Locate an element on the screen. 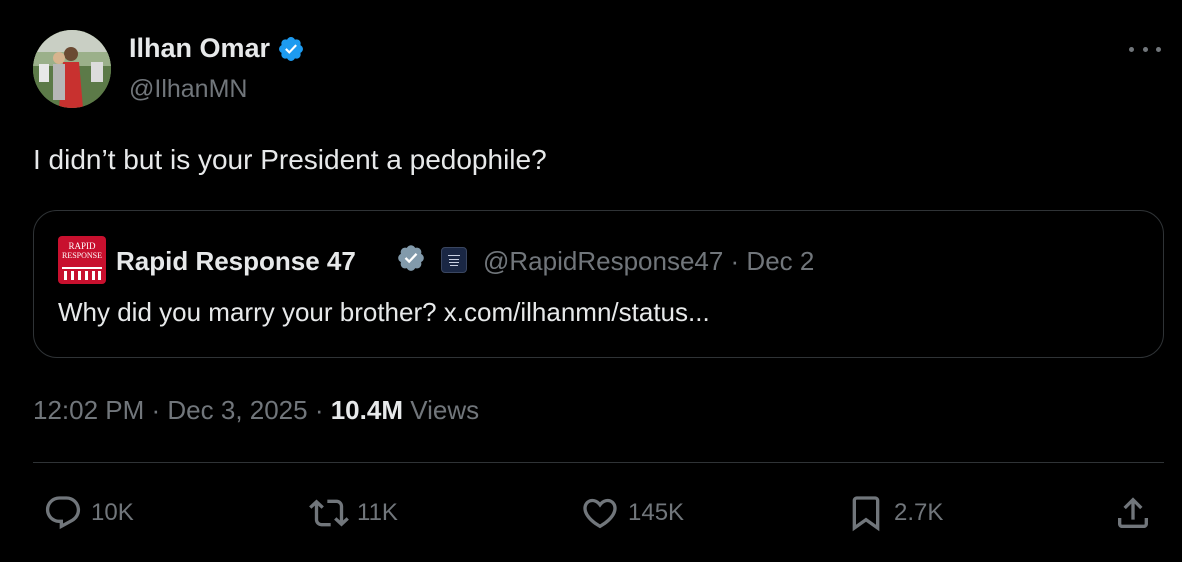 The height and width of the screenshot is (562, 1182). share-button is located at coordinates (1133, 513).